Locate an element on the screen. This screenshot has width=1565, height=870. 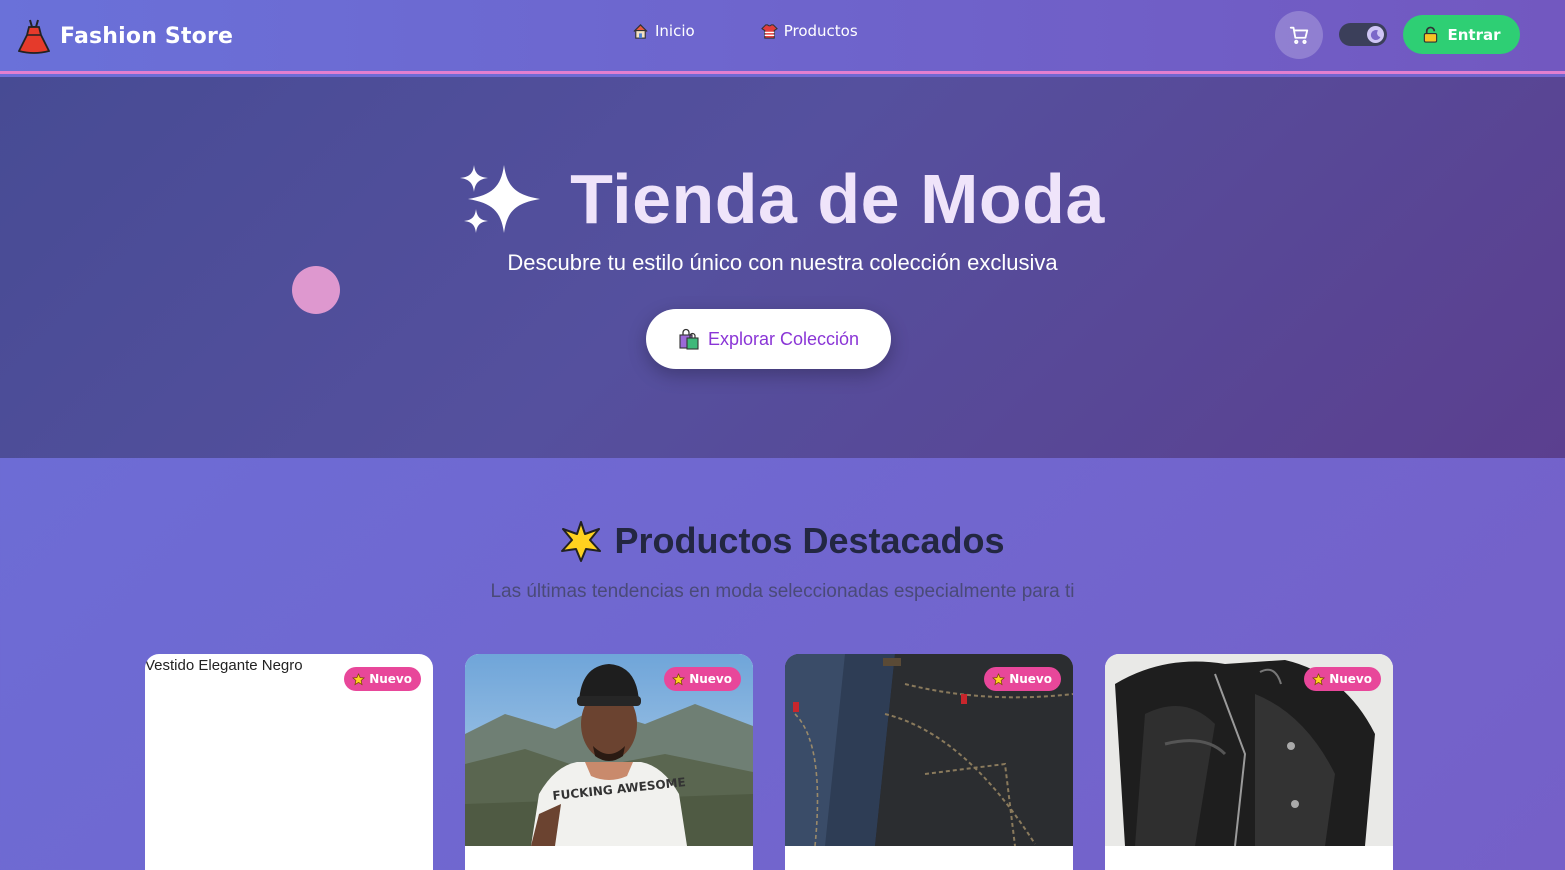
hero-title: Tienda de Moda is located at coordinates (782, 199).